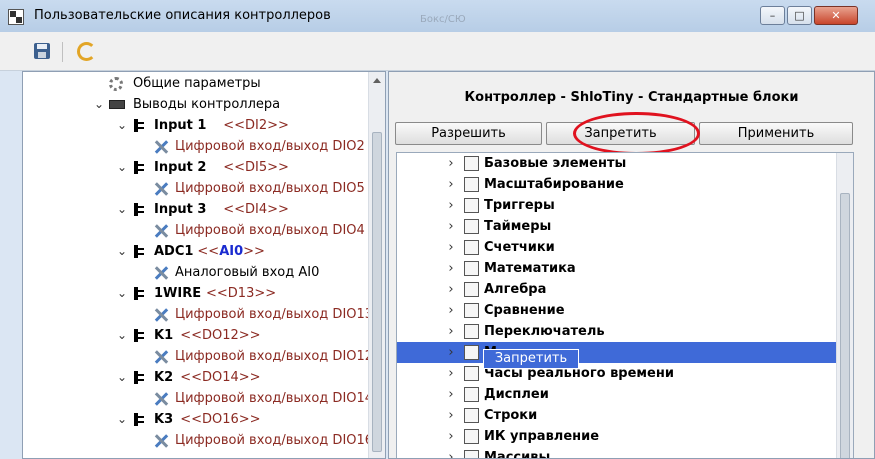 The width and height of the screenshot is (875, 459). I want to click on close-button: ✕, so click(836, 15).